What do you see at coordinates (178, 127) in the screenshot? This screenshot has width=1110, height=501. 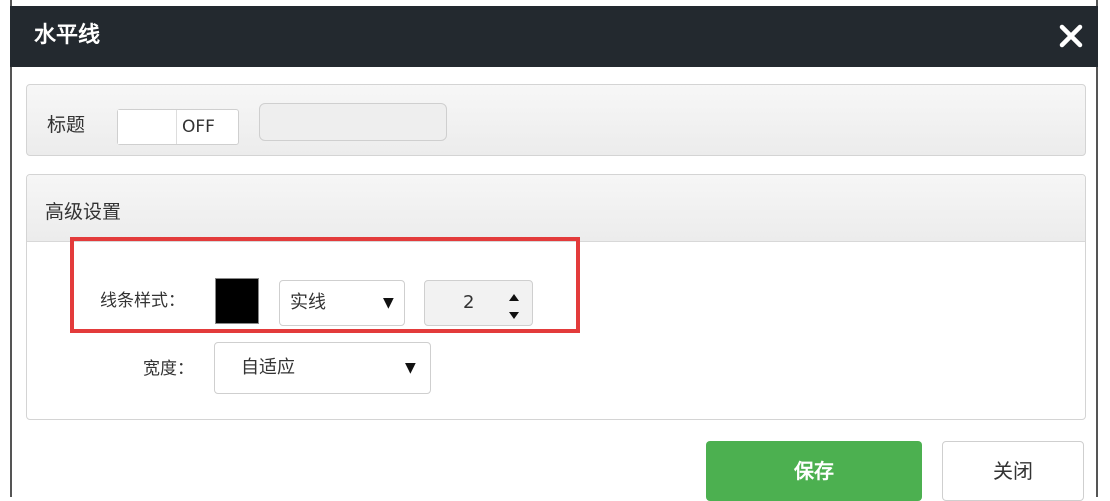 I see `title-toggle: OFF` at bounding box center [178, 127].